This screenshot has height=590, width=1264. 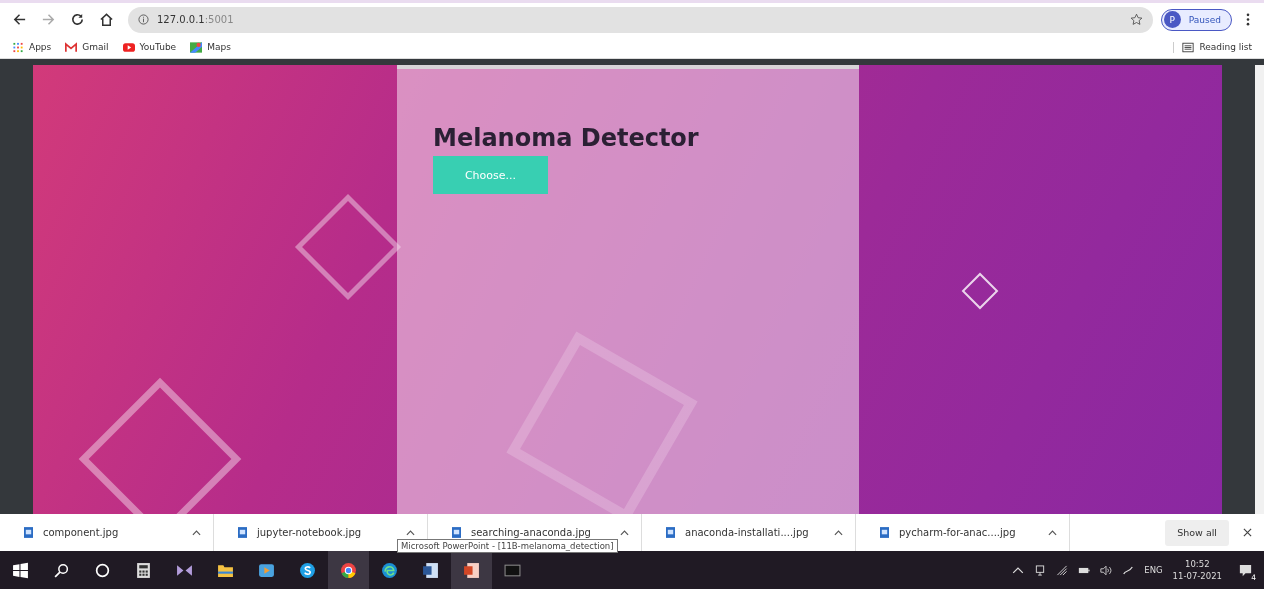 I want to click on url-text: 127.0.0.1:5001, so click(x=196, y=19).